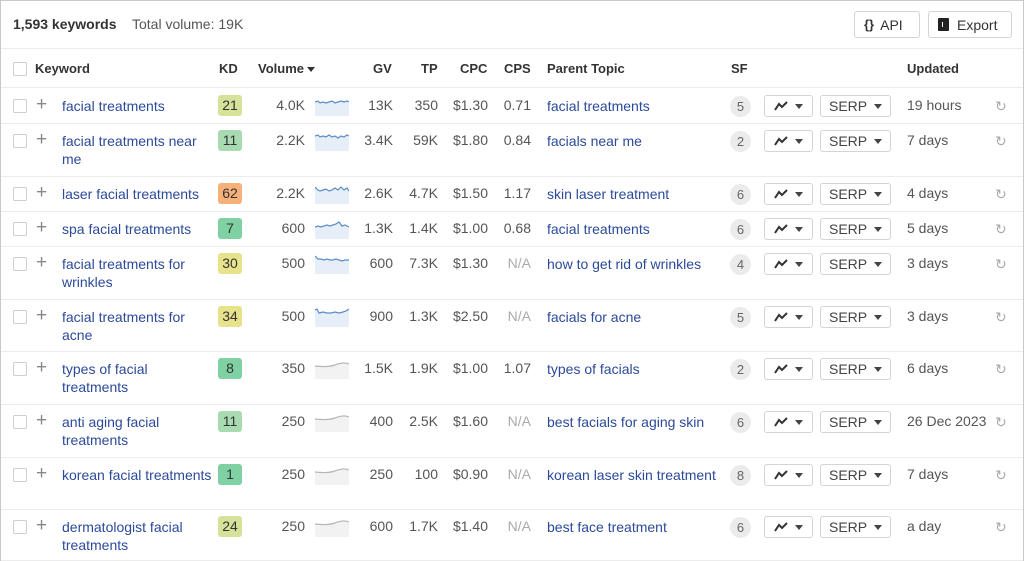 This screenshot has height=561, width=1024. What do you see at coordinates (429, 68) in the screenshot?
I see `column-tp: TP` at bounding box center [429, 68].